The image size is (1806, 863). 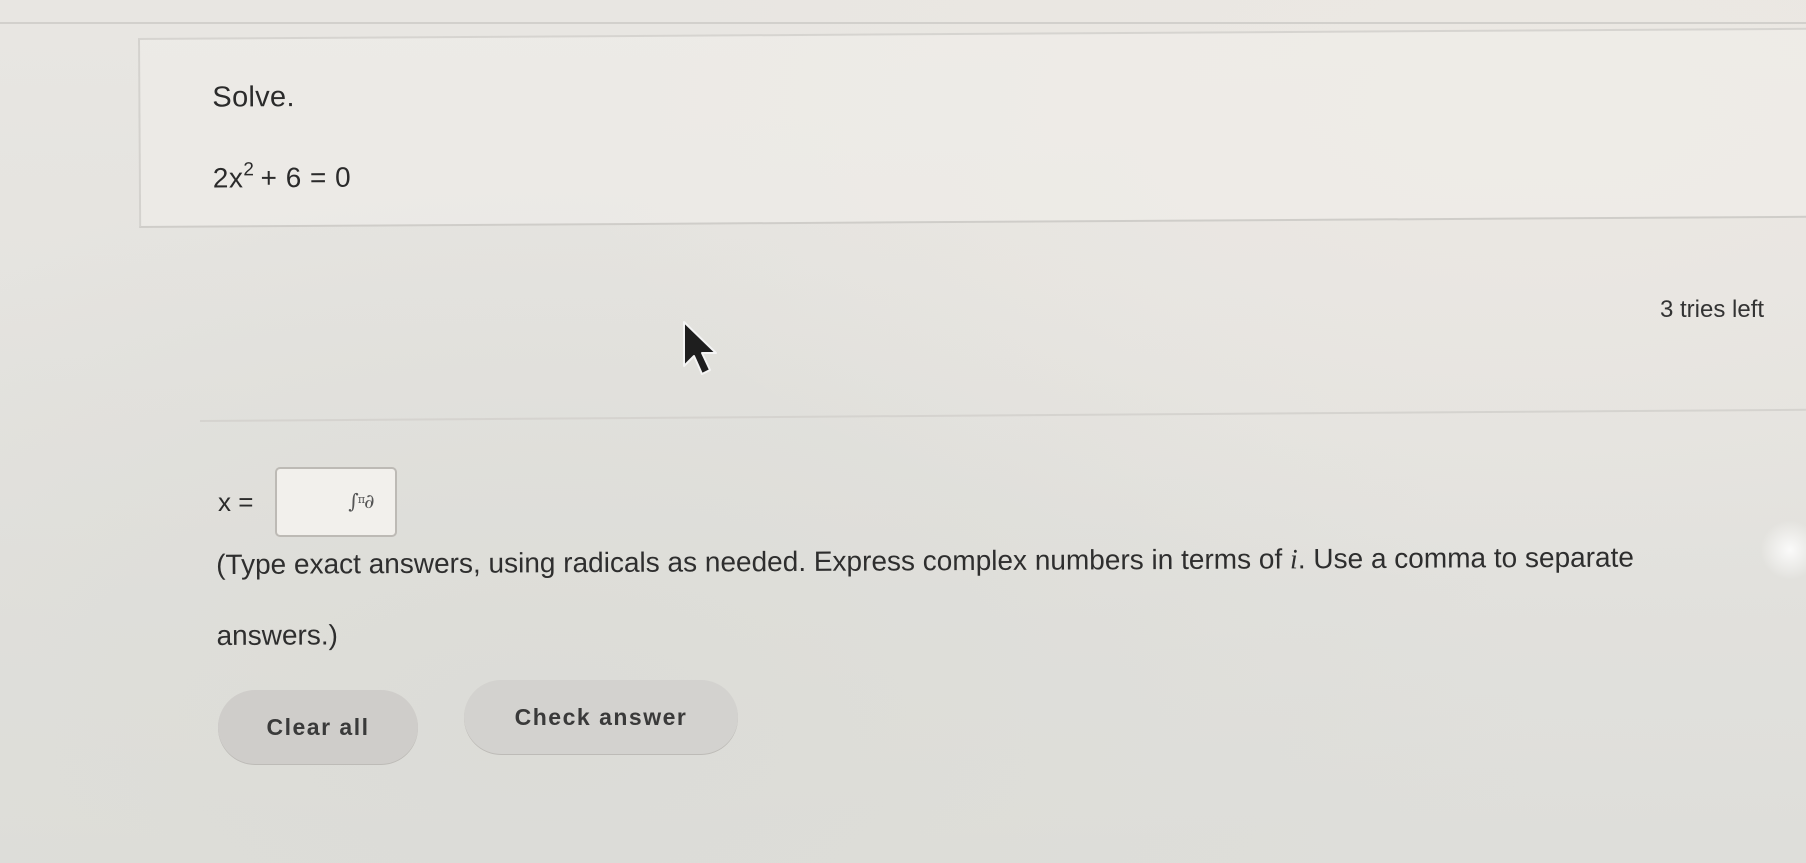 I want to click on answer-row: x = ∫π∂, so click(x=308, y=502).